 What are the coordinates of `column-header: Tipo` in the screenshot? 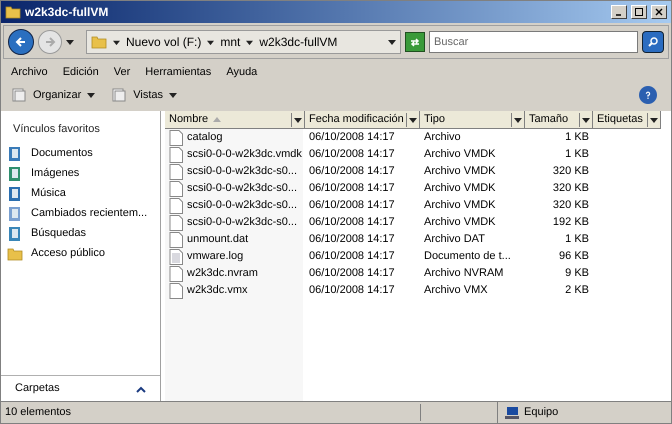 It's located at (472, 120).